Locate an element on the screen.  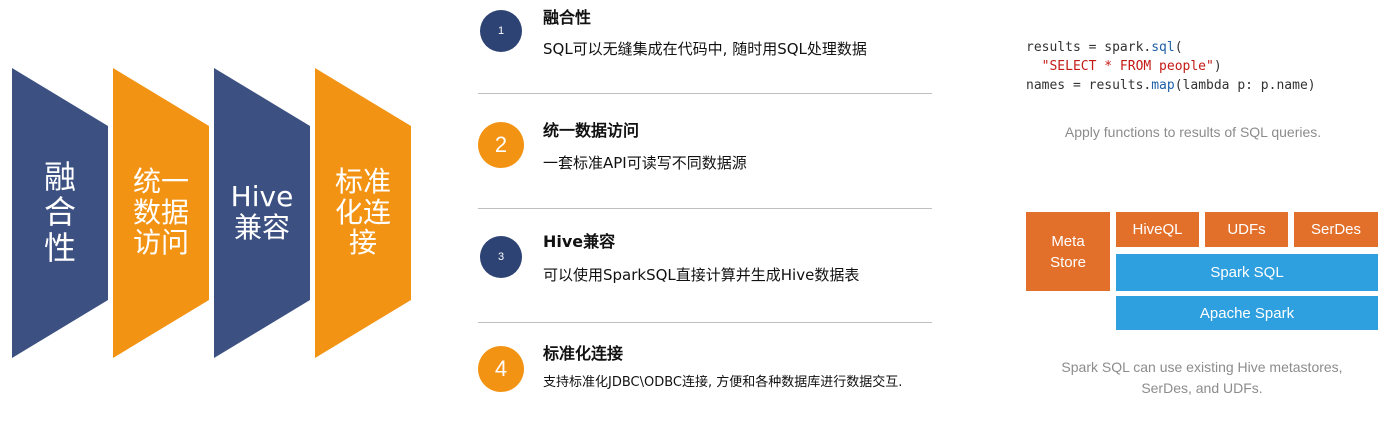
feature-description-2: 一套标准API可读写不同数据源 is located at coordinates (645, 163).